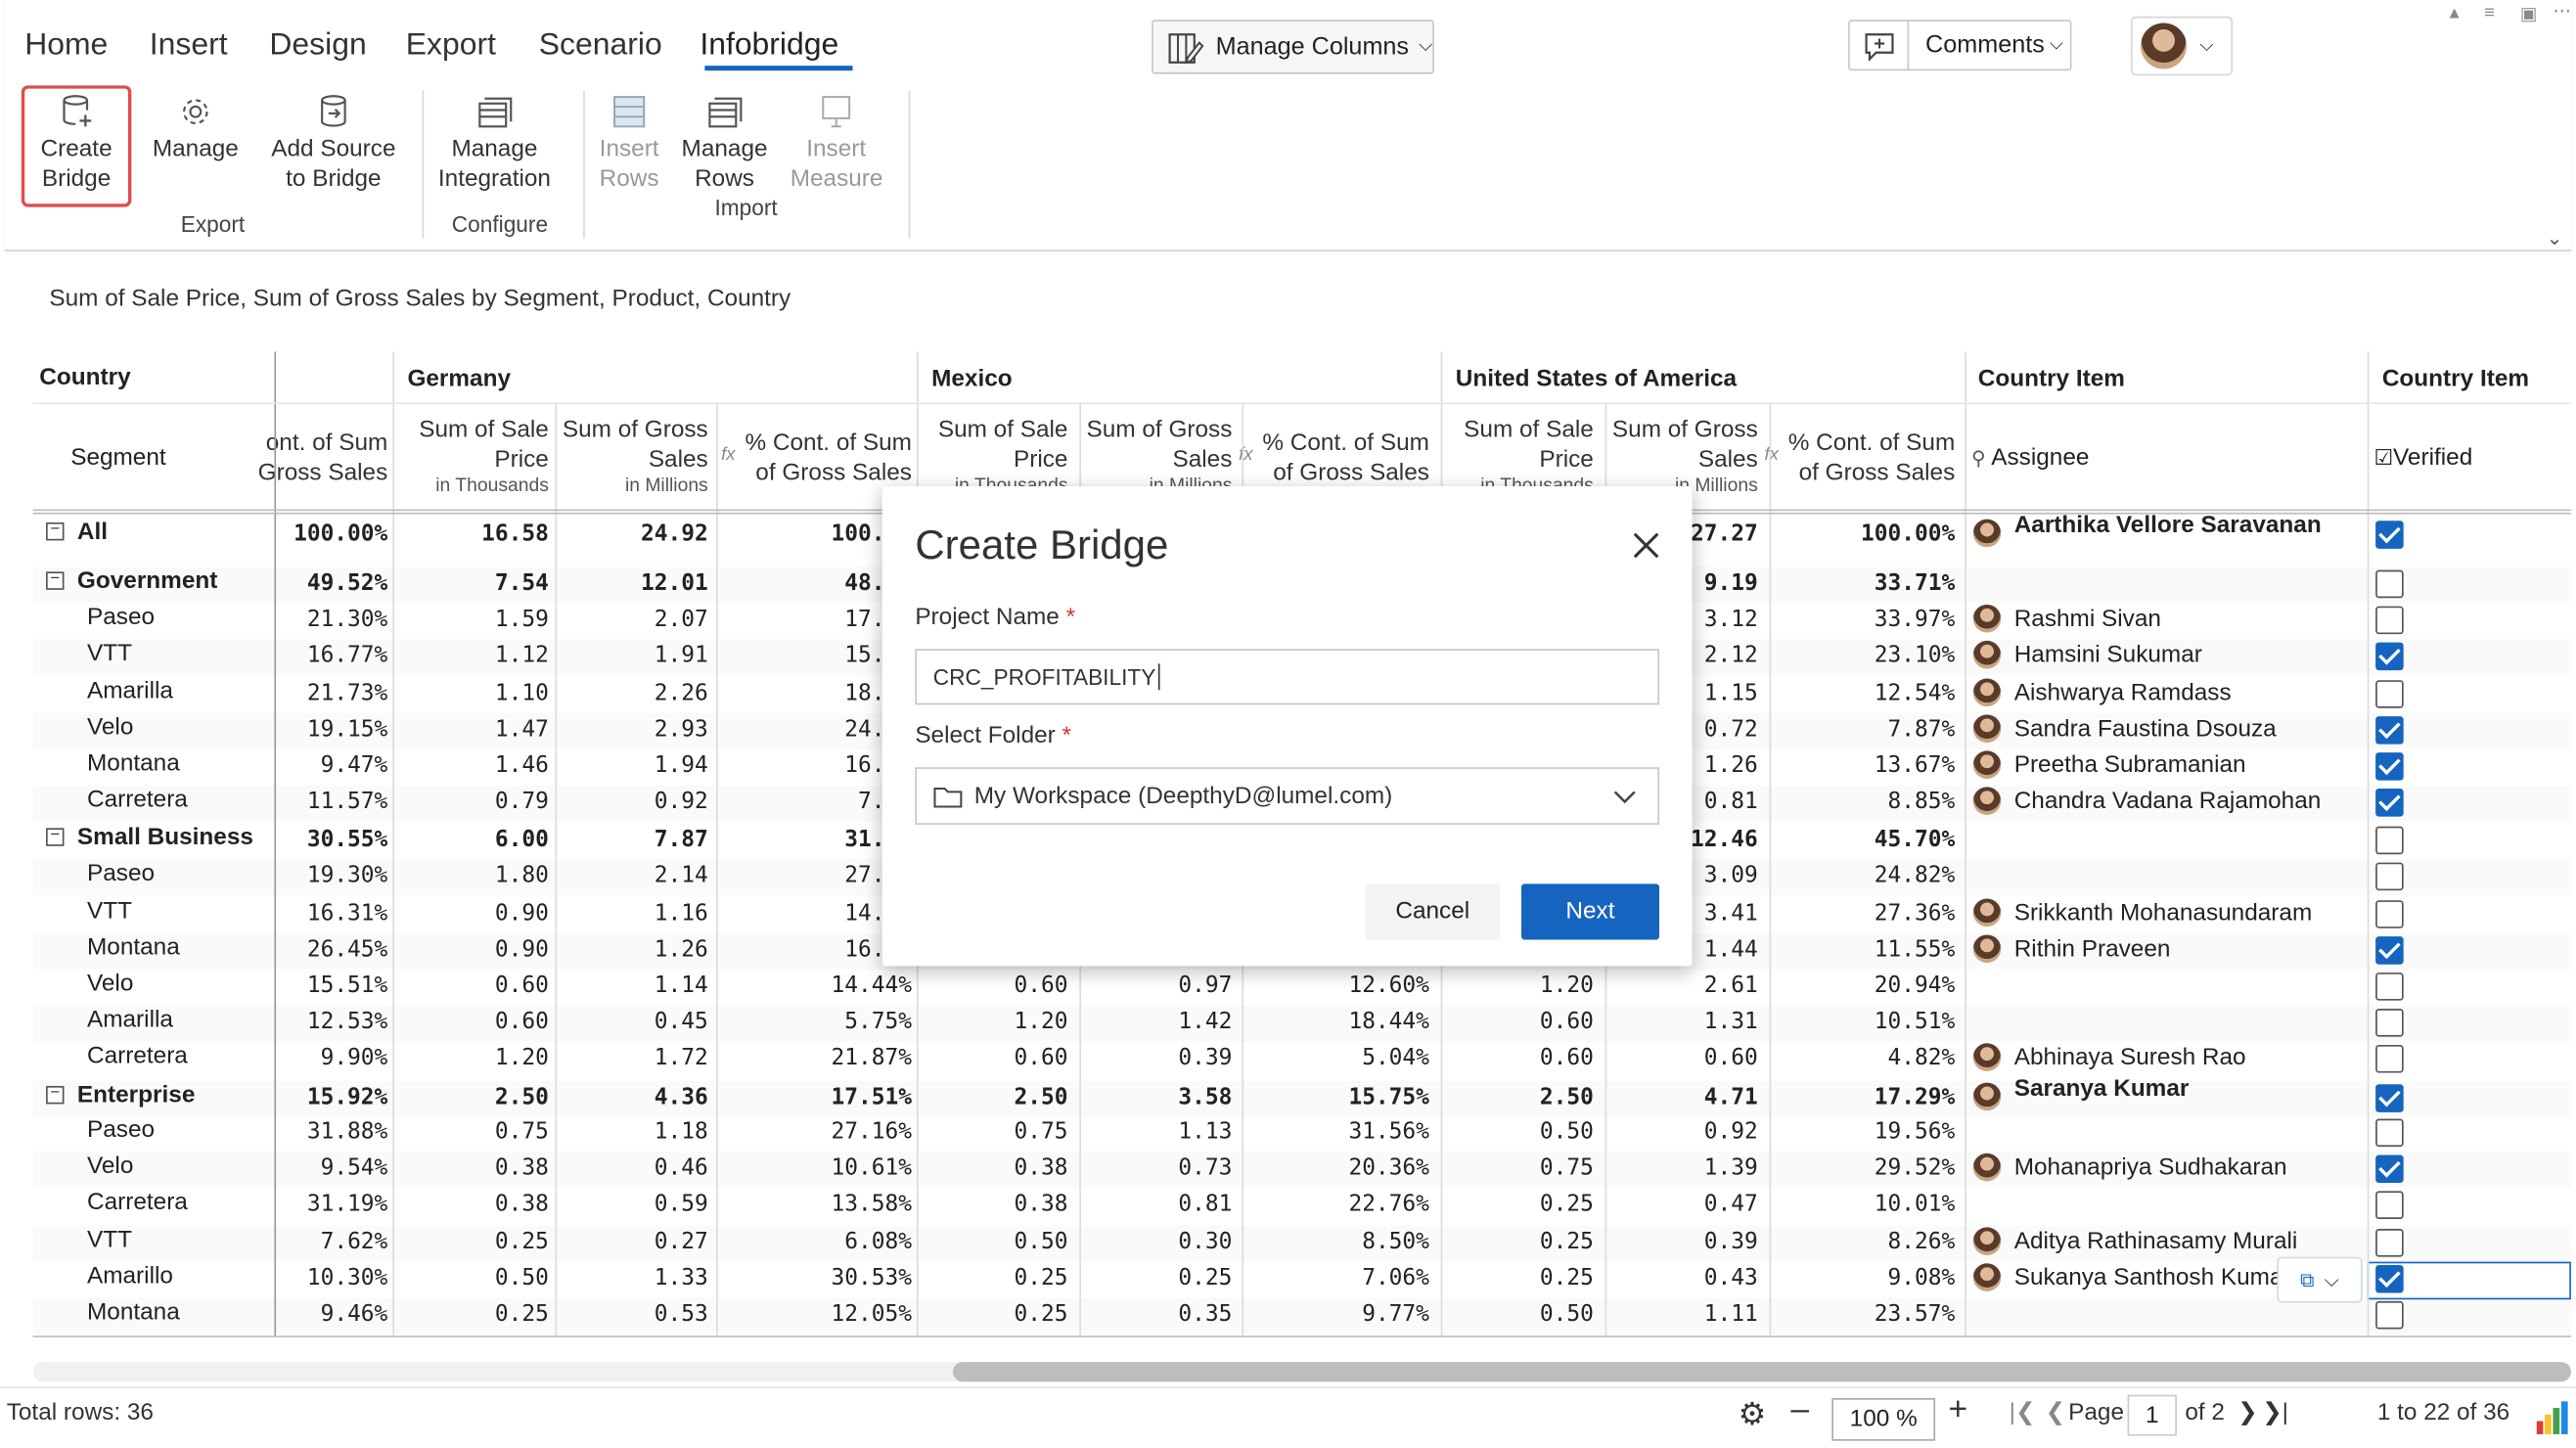 This screenshot has width=2576, height=1448. I want to click on first-page-icon: |❮, so click(2023, 1413).